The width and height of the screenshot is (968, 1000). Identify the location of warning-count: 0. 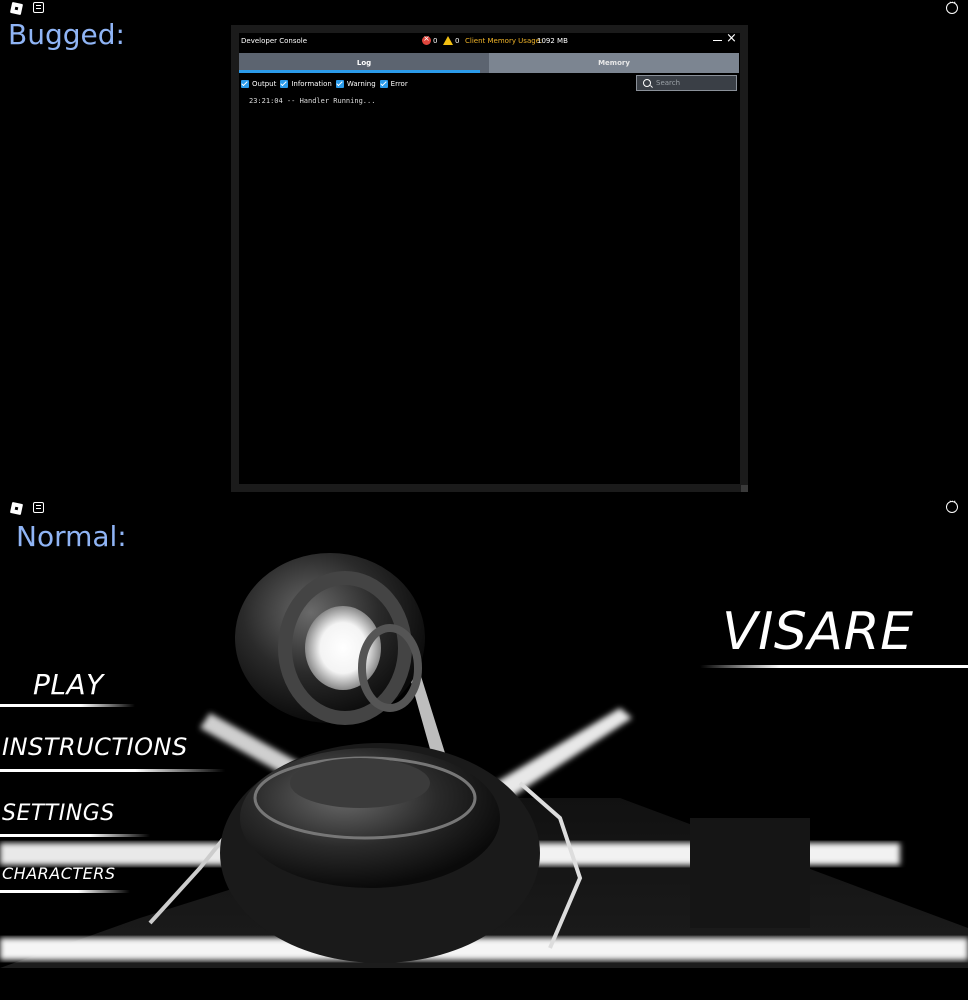
(457, 41).